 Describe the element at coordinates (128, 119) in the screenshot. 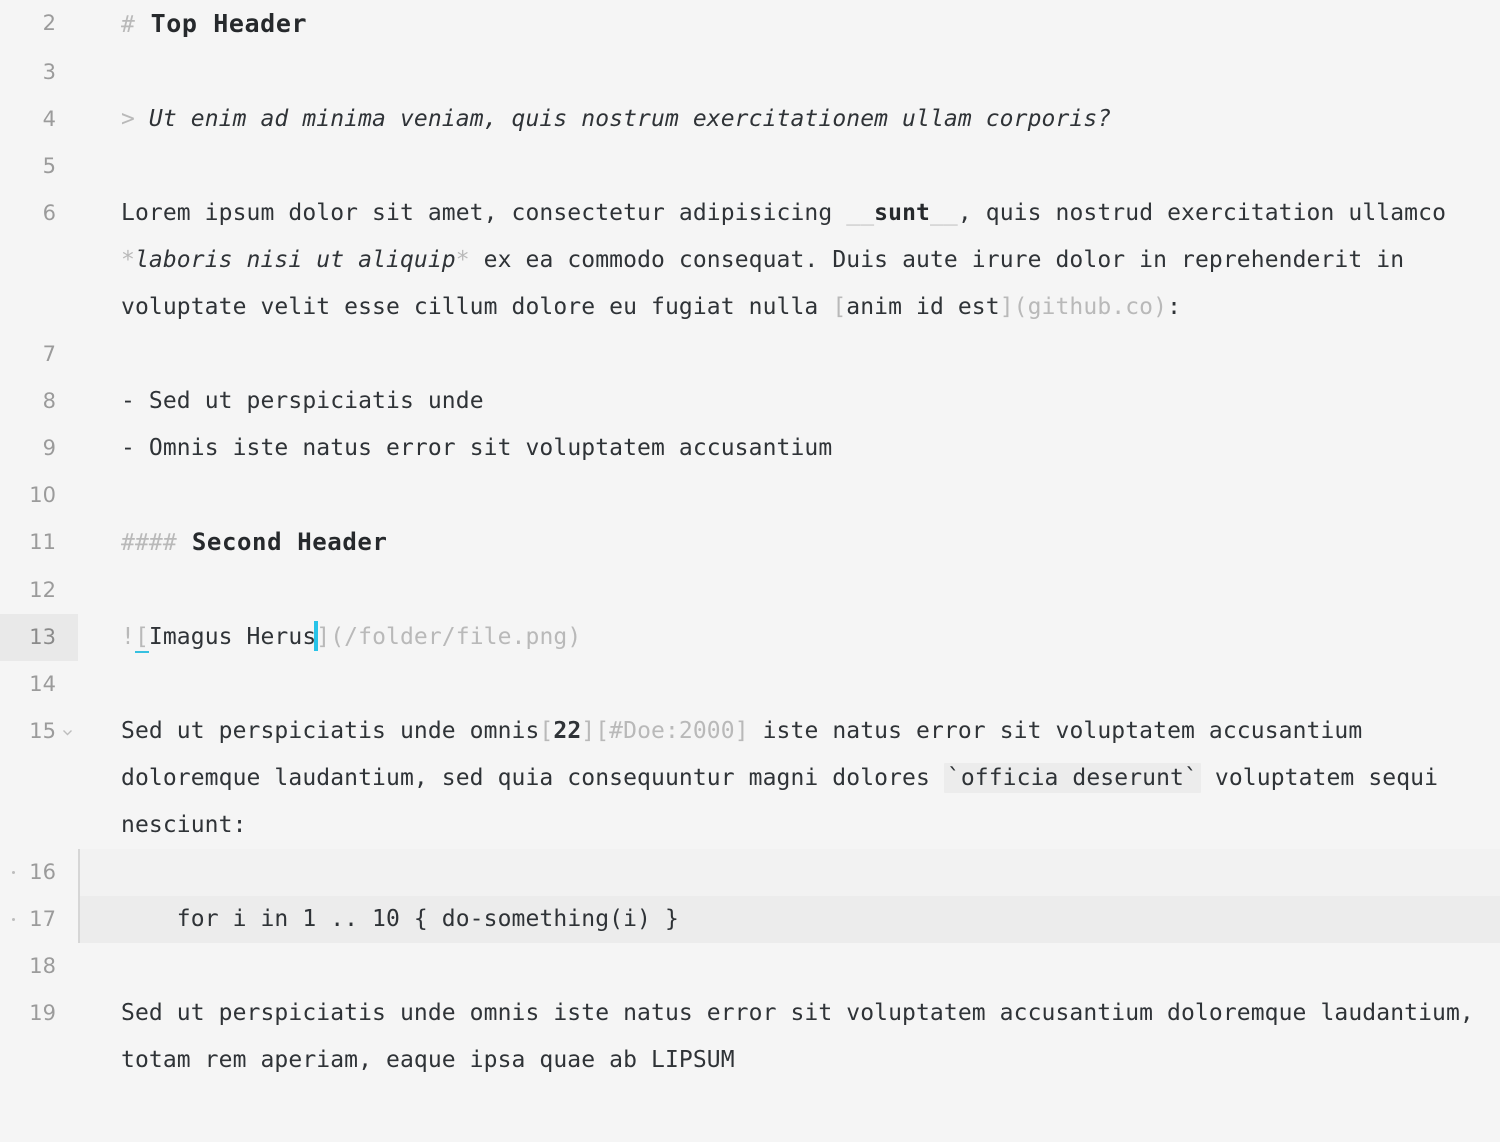

I see `blockquote-marker: >` at that location.